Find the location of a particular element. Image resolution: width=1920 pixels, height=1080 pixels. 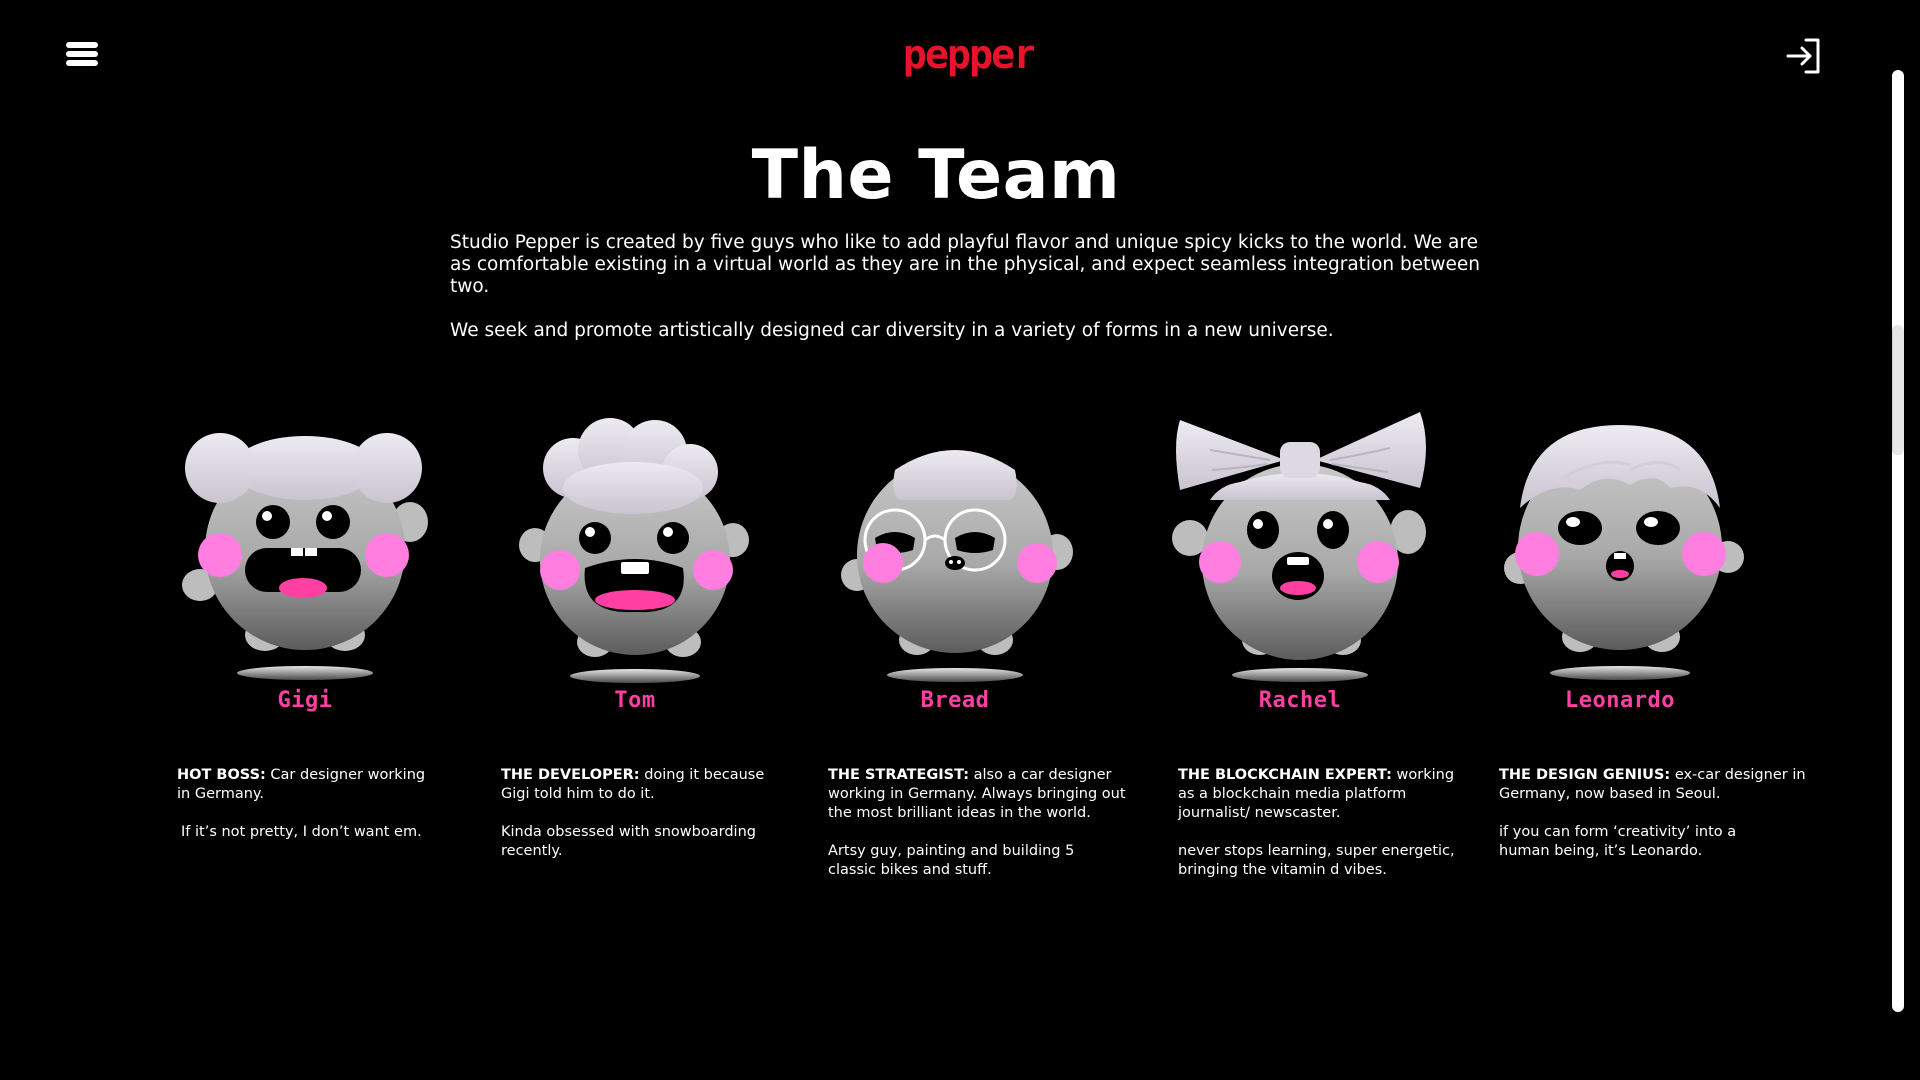

logo-text: pepper is located at coordinates (969, 55).